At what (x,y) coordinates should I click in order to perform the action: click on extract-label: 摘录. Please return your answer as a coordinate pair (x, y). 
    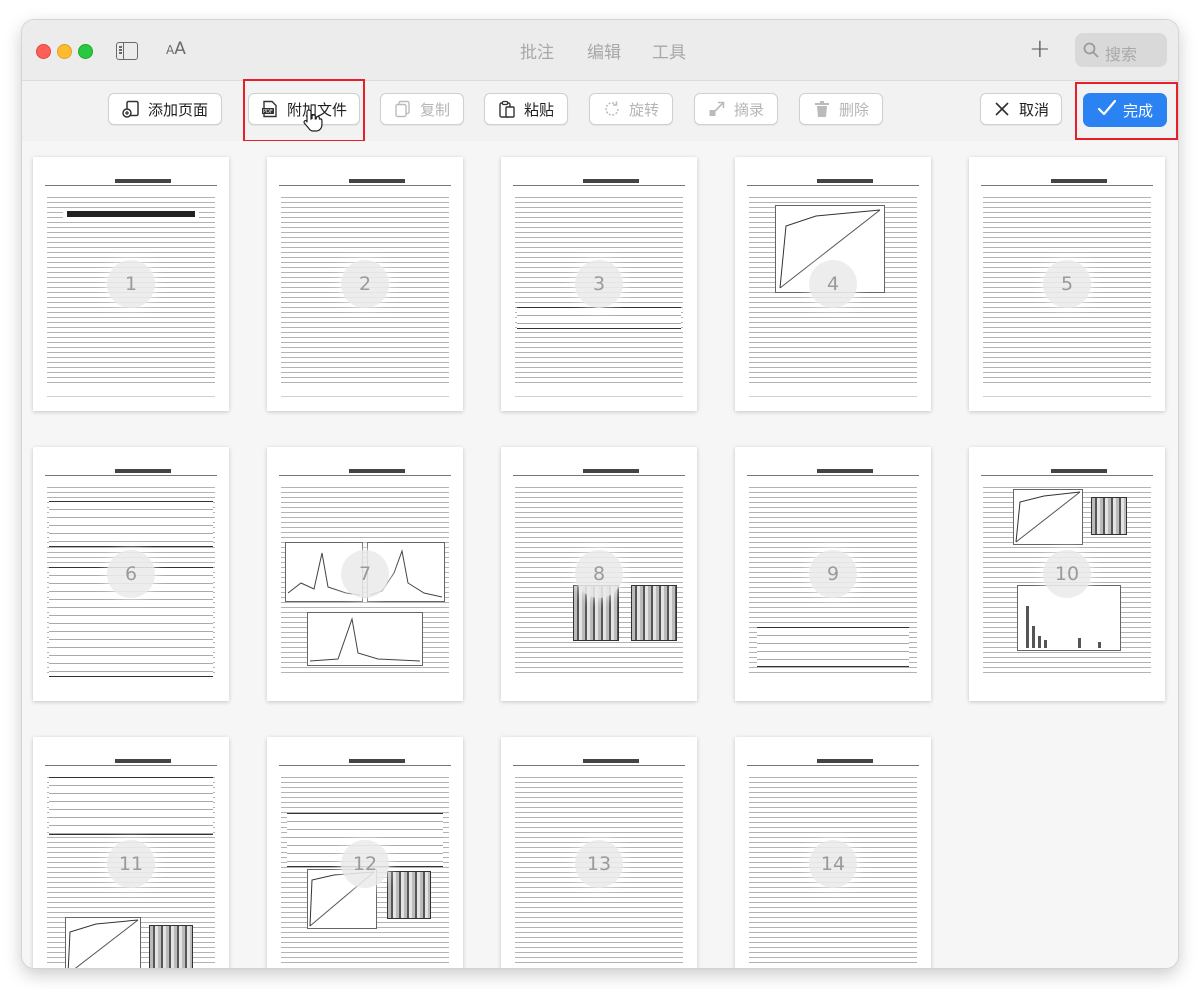
    Looking at the image, I should click on (748, 109).